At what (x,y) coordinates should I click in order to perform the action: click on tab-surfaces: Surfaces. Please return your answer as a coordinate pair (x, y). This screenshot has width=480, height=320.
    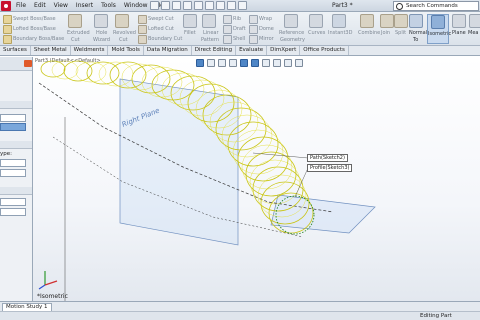
    Looking at the image, I should click on (15, 50).